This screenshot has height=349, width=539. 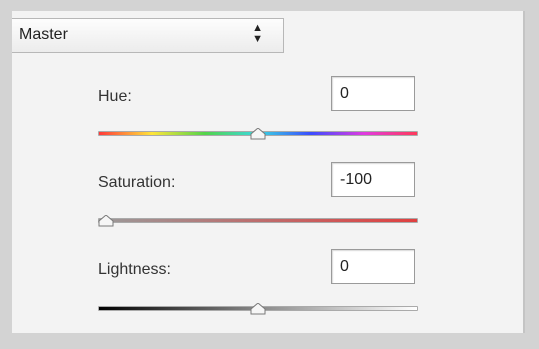 What do you see at coordinates (373, 266) in the screenshot?
I see `lightness-field` at bounding box center [373, 266].